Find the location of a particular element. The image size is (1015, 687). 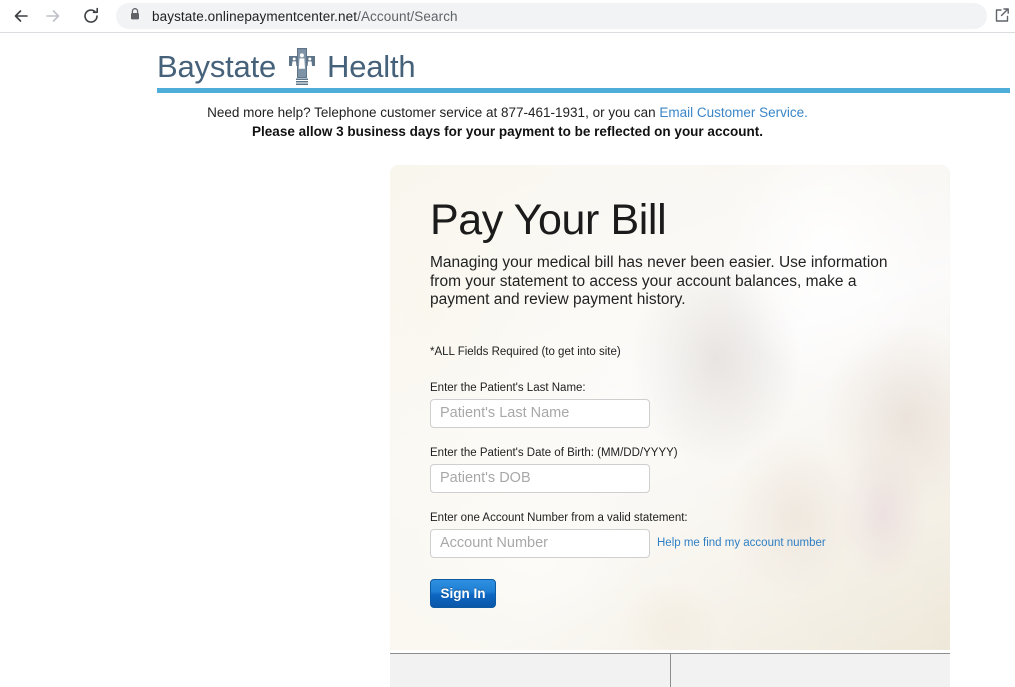

tab-create-a-profile: Create a Profile is located at coordinates (809, 670).